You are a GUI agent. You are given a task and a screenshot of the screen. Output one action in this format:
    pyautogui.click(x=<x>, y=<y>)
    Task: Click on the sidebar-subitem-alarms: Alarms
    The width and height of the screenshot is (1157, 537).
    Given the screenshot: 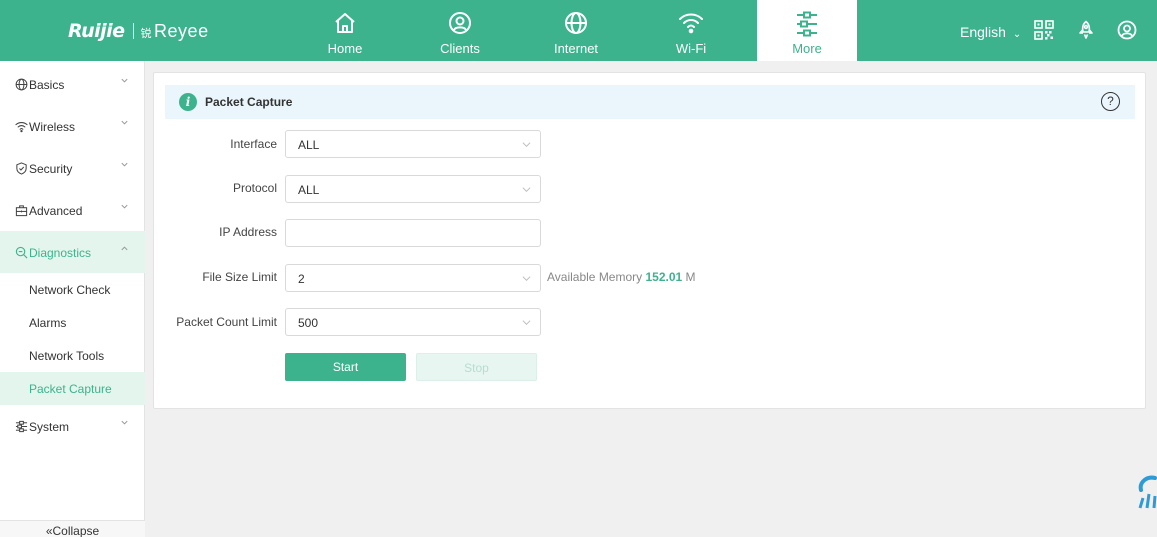 What is the action you would take?
    pyautogui.click(x=72, y=322)
    